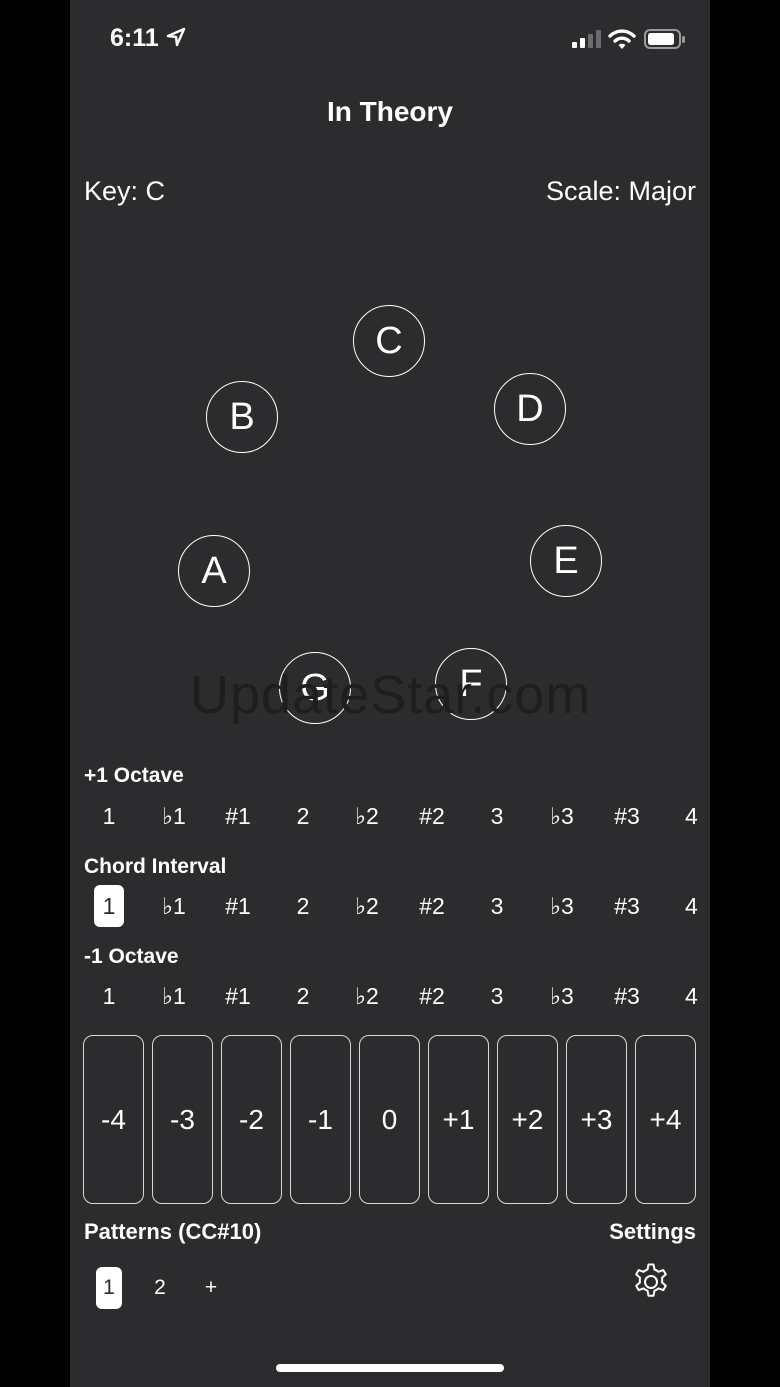 The image size is (780, 1387). I want to click on chord-interval-option: ♭3, so click(562, 906).